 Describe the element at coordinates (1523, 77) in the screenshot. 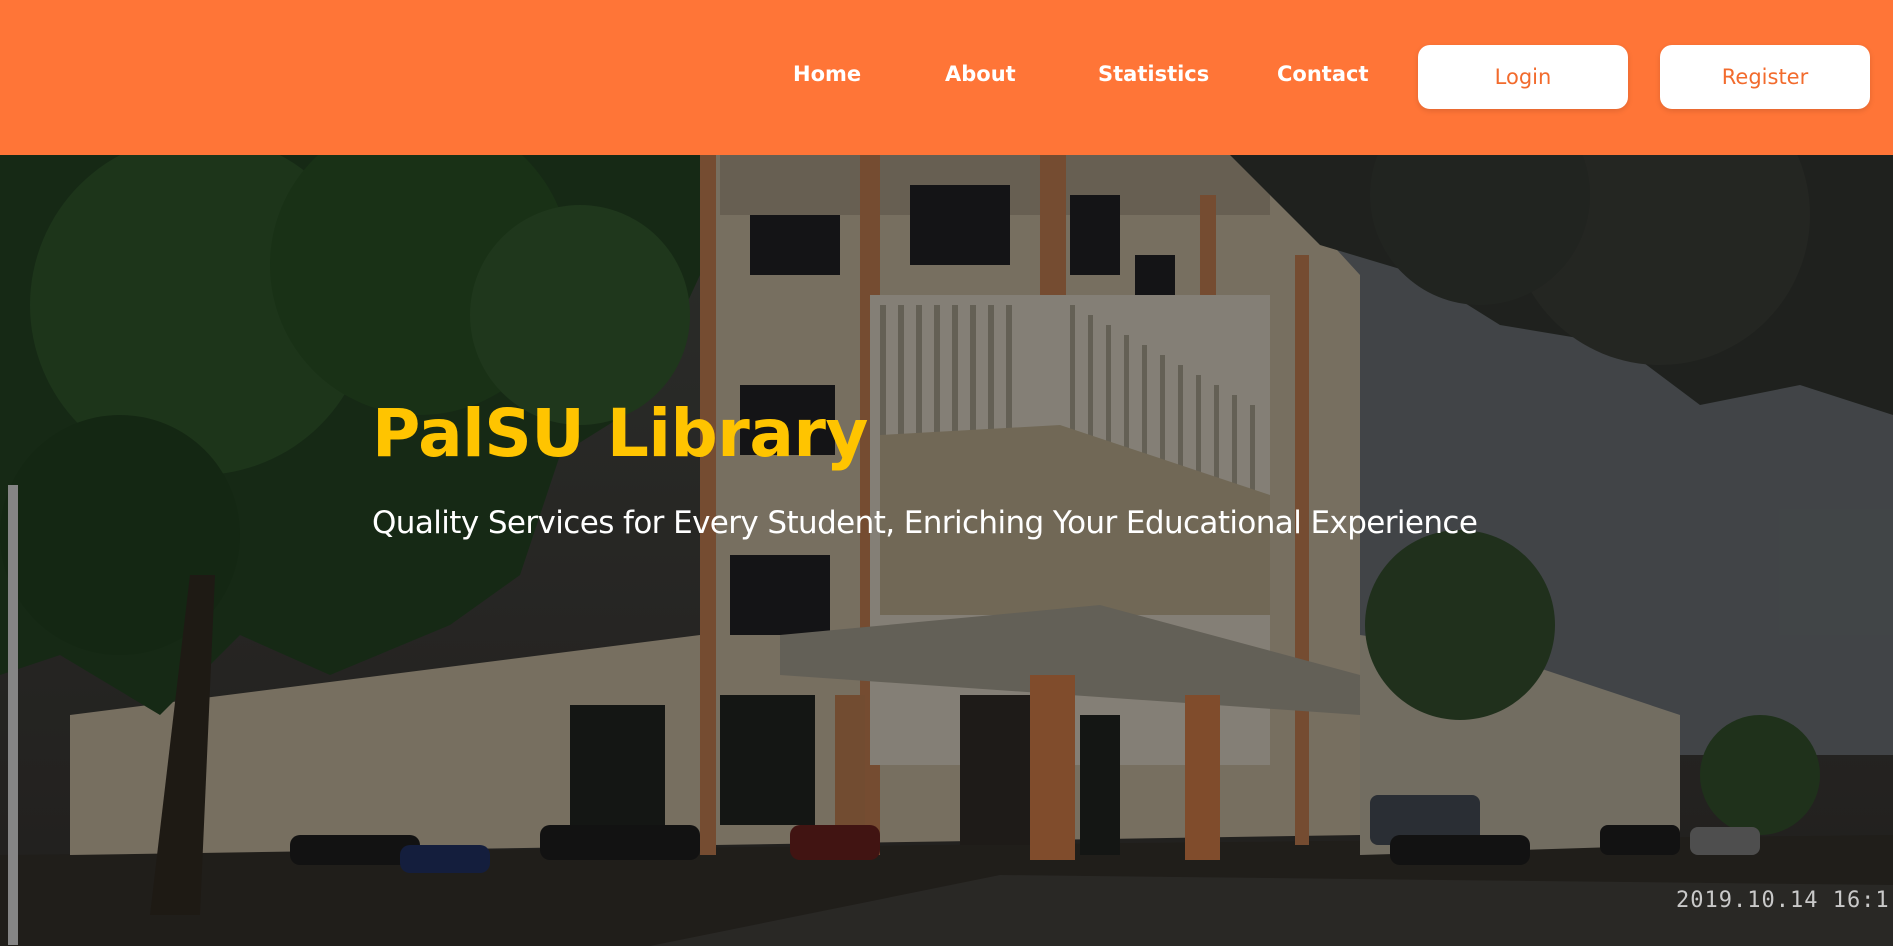

I see `login-button: Login` at that location.